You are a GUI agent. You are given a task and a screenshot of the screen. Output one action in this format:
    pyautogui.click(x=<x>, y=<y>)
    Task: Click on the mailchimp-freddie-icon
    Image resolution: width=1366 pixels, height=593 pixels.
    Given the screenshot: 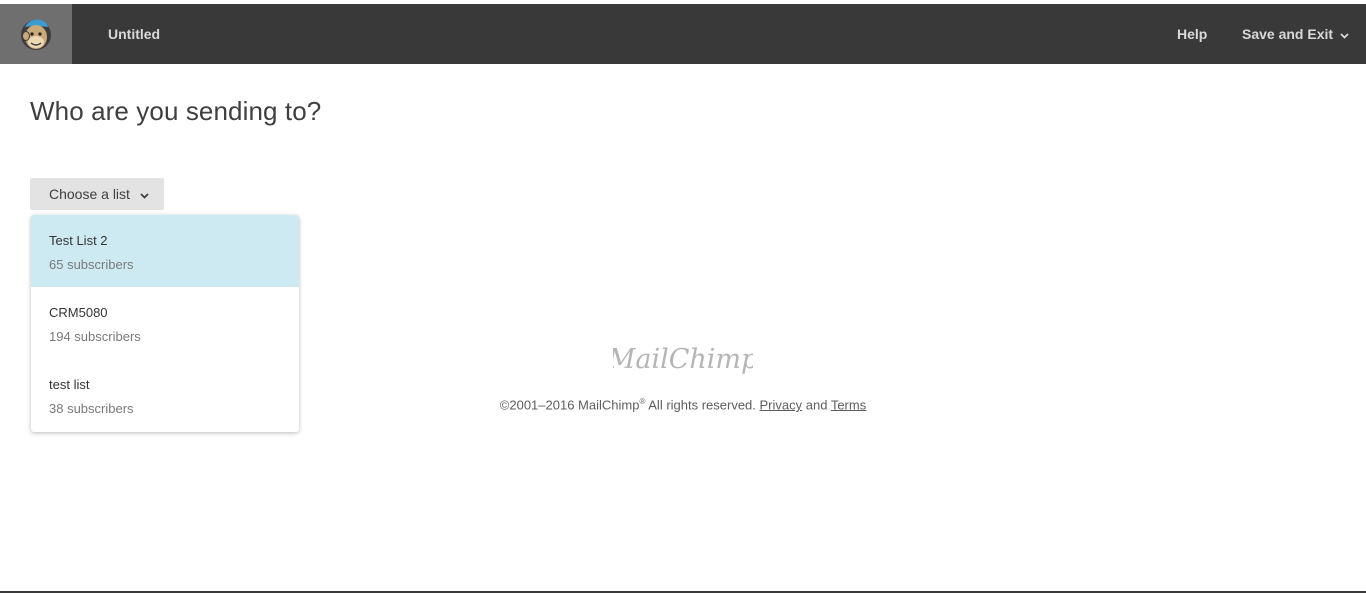 What is the action you would take?
    pyautogui.click(x=36, y=34)
    